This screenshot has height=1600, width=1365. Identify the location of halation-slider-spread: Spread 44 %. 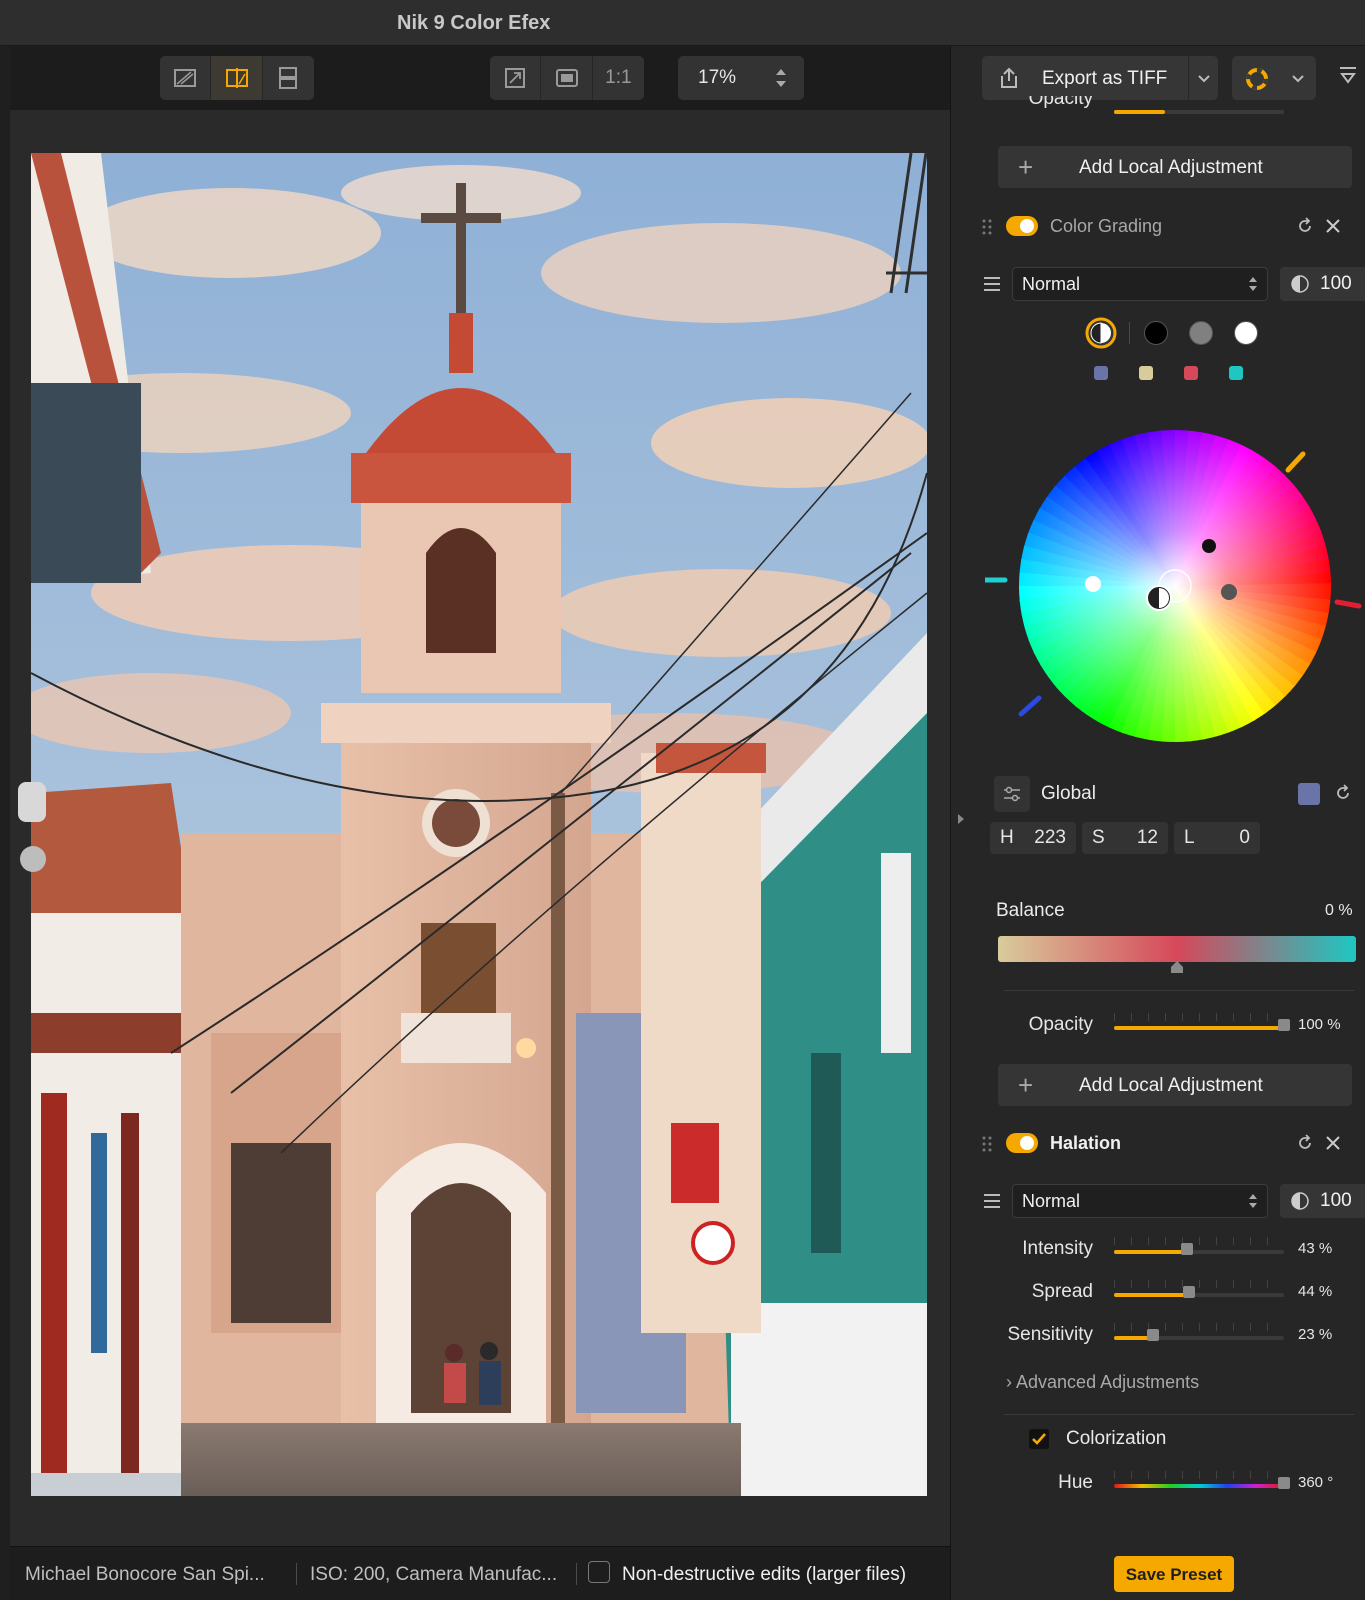
(1171, 1294).